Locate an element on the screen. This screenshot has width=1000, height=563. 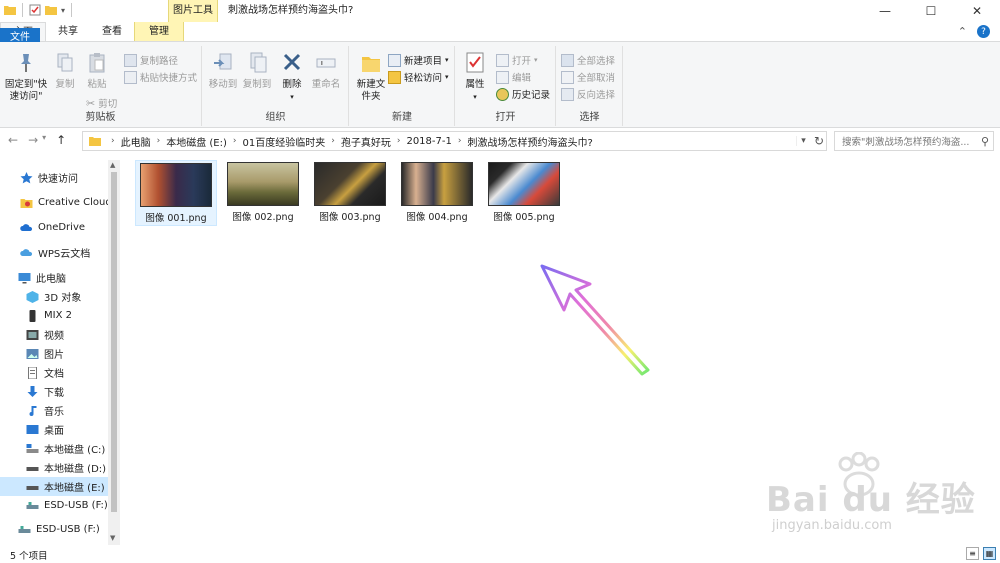
view-toggle: ≡ ▦ is located at coordinates (981, 553).